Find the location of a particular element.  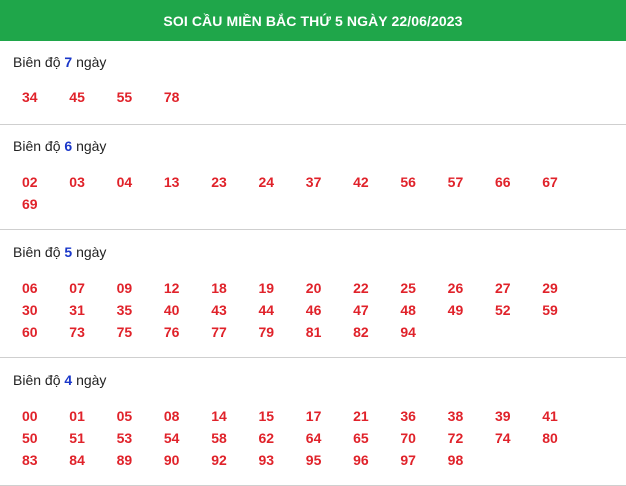

lottery-number: 78 is located at coordinates (171, 97).